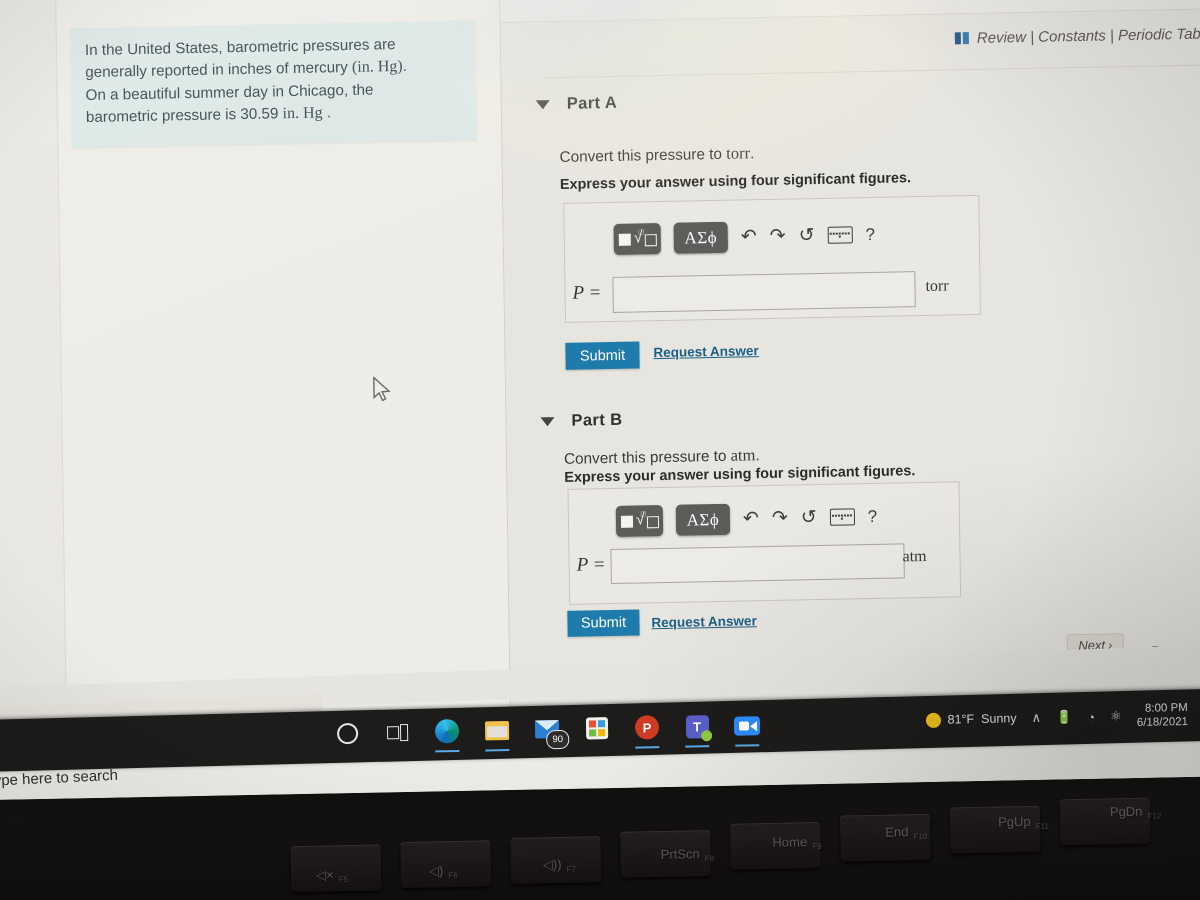 This screenshot has height=900, width=1200. I want to click on sun-icon, so click(933, 720).